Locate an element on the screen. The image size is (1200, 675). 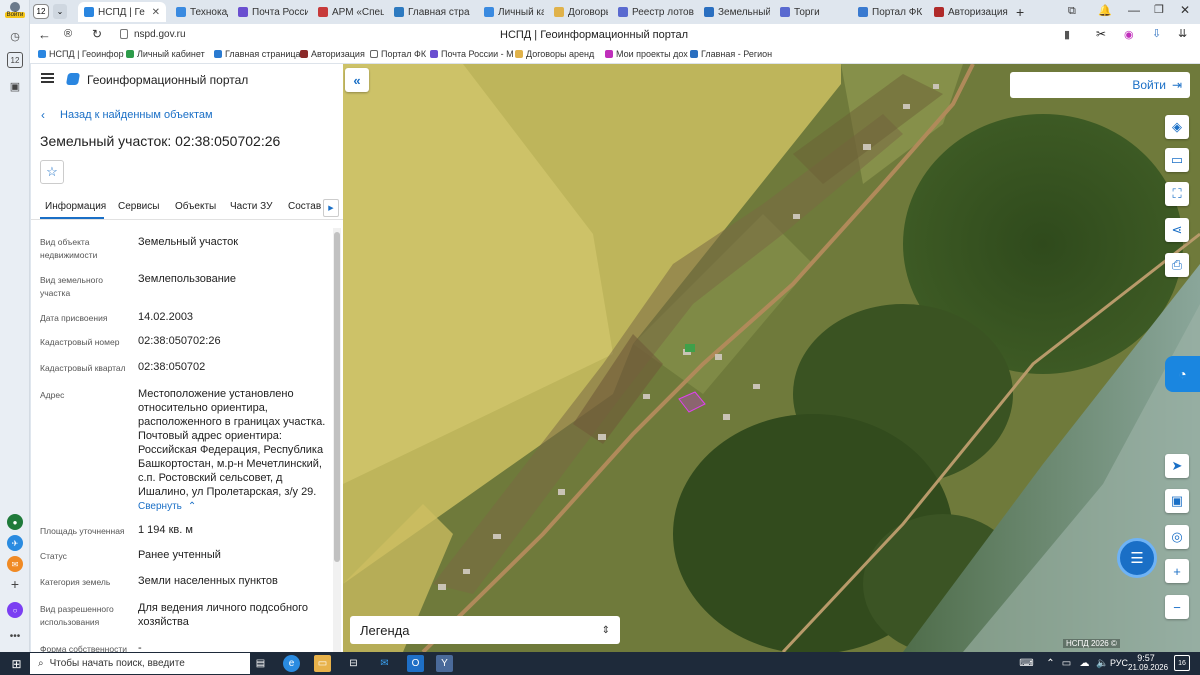
bookmark-item: Главная - Регион is located at coordinates (731, 54).